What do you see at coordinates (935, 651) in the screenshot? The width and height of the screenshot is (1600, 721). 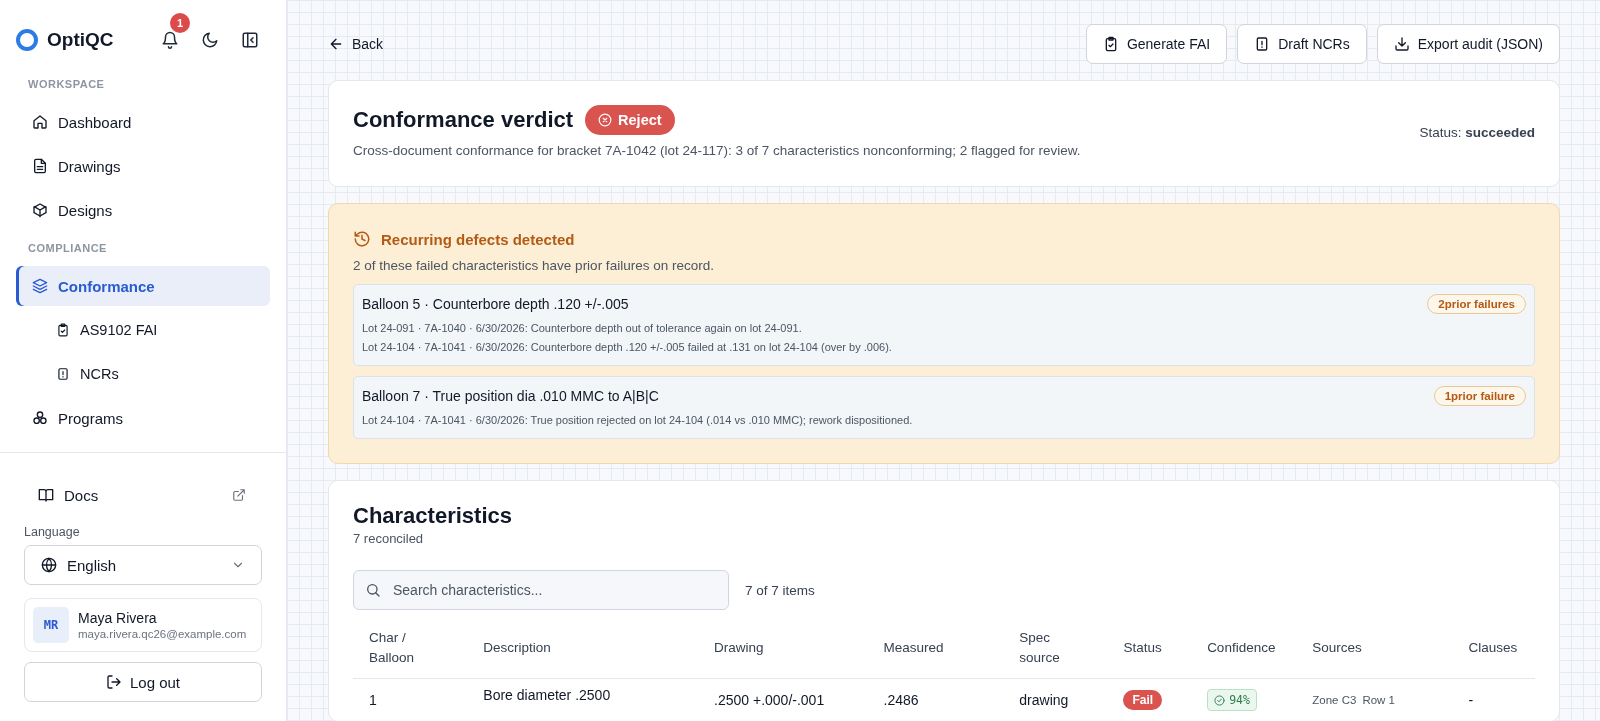 I see `column-header: Measured` at bounding box center [935, 651].